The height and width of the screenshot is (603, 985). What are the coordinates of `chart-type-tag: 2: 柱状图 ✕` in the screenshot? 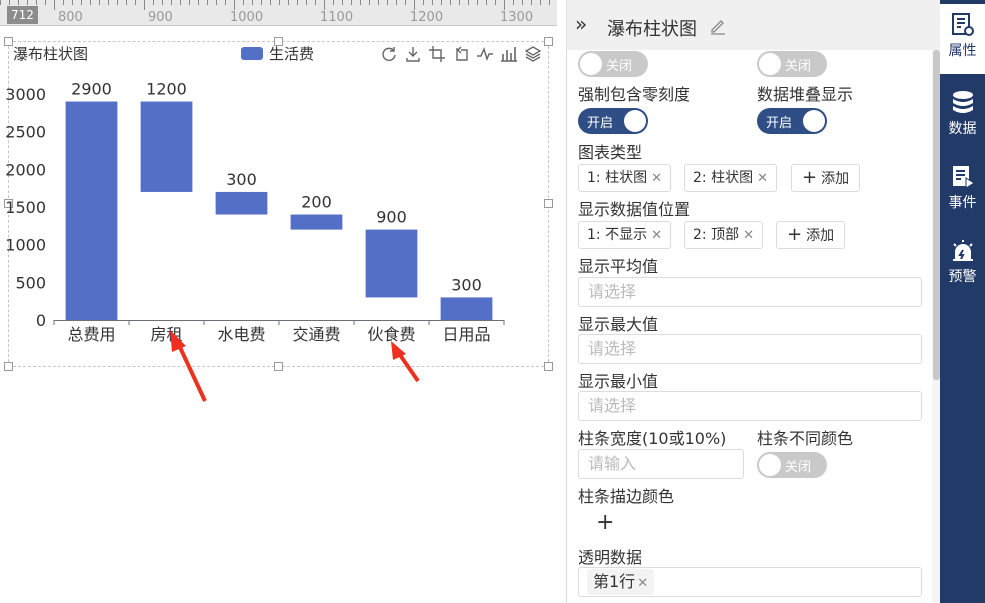 It's located at (730, 178).